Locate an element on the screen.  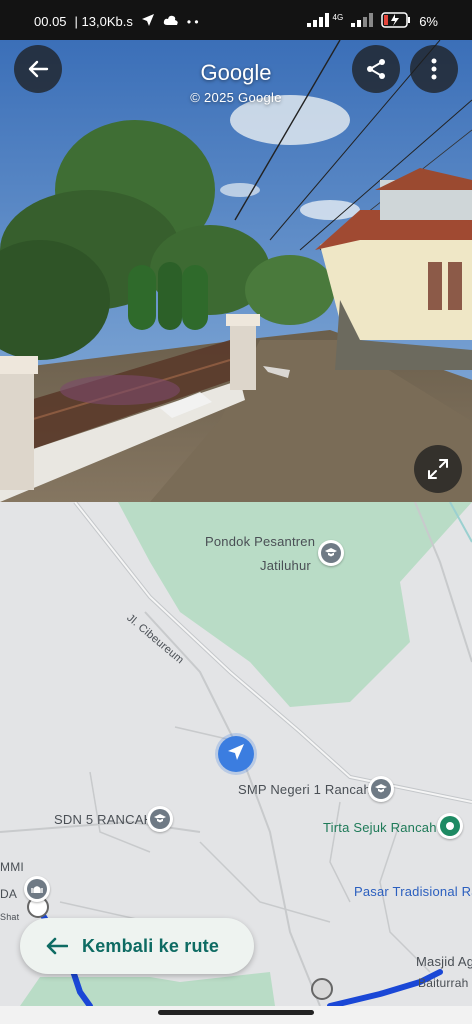
more-vert-icon is located at coordinates (434, 69).